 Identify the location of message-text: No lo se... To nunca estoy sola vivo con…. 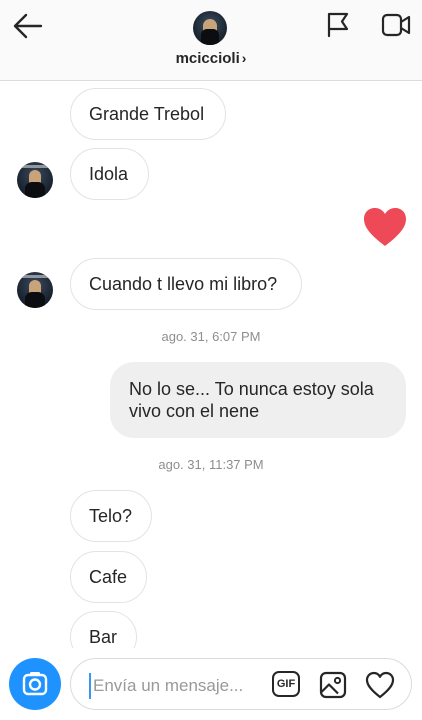
(251, 400).